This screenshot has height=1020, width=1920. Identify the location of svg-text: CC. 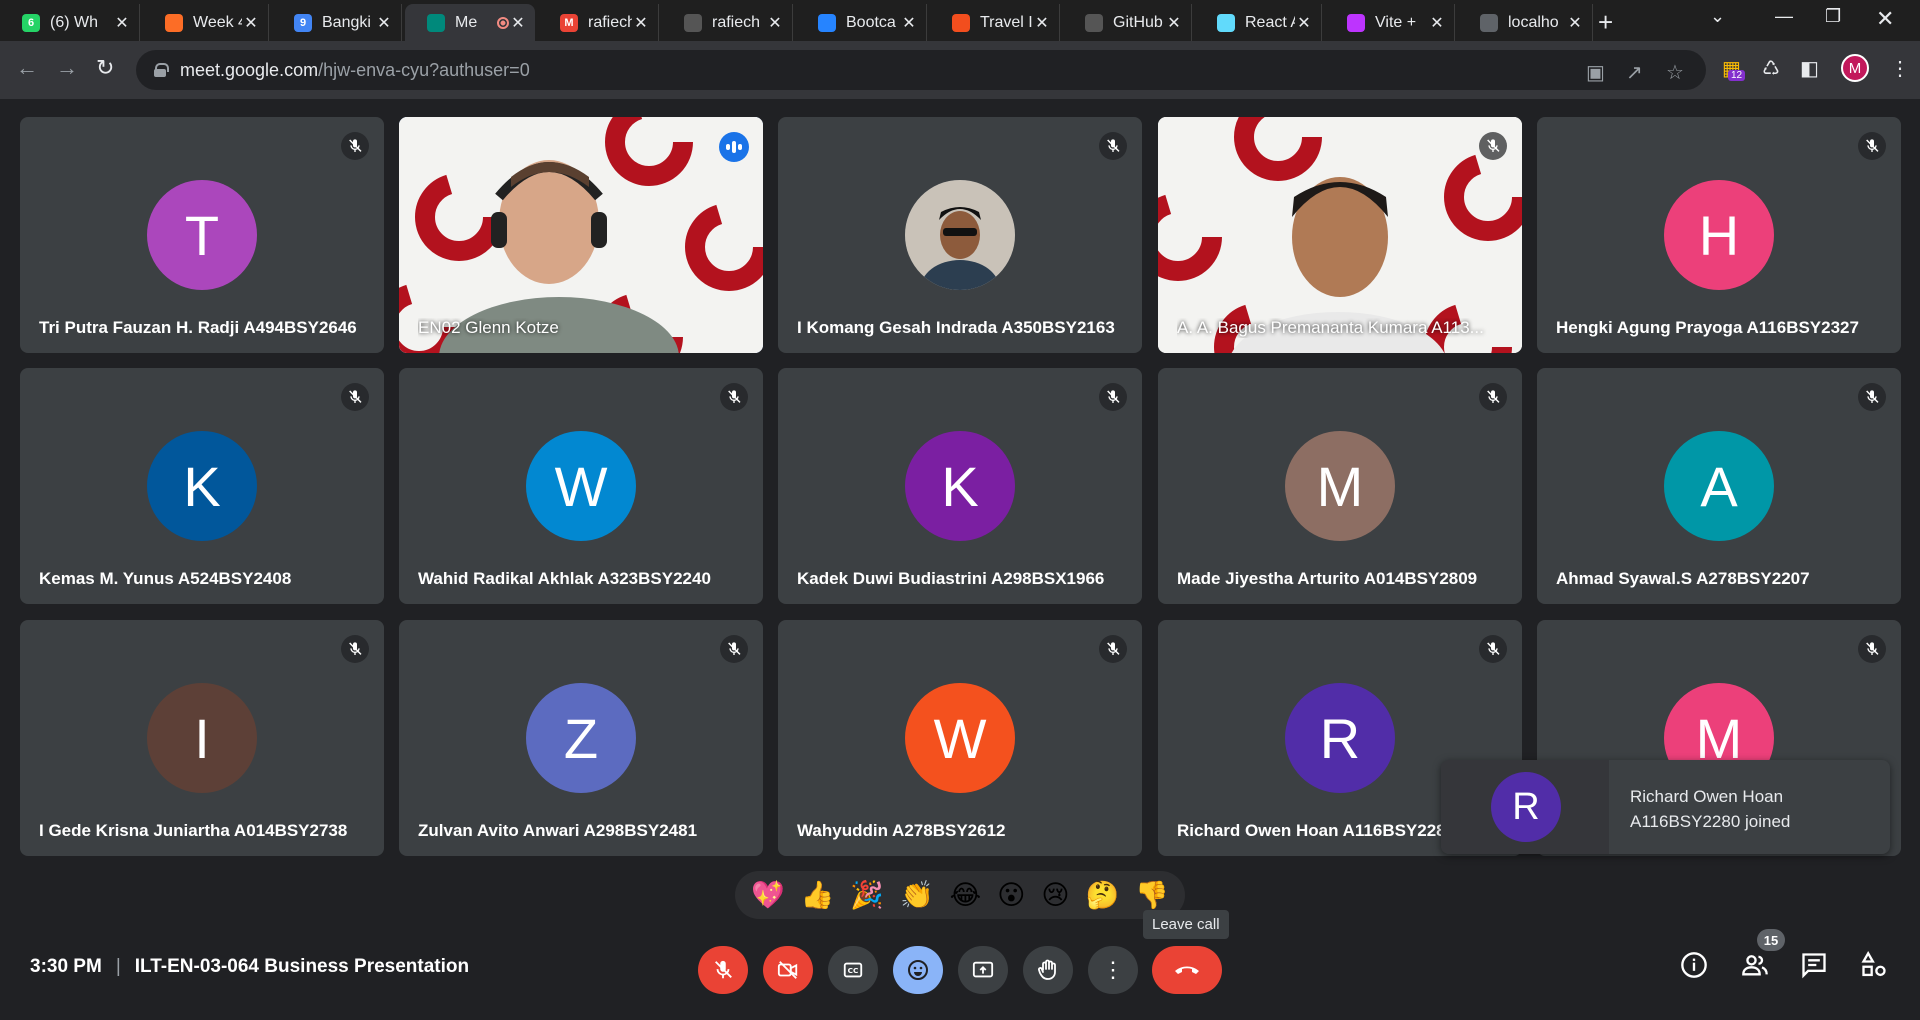
(853, 970).